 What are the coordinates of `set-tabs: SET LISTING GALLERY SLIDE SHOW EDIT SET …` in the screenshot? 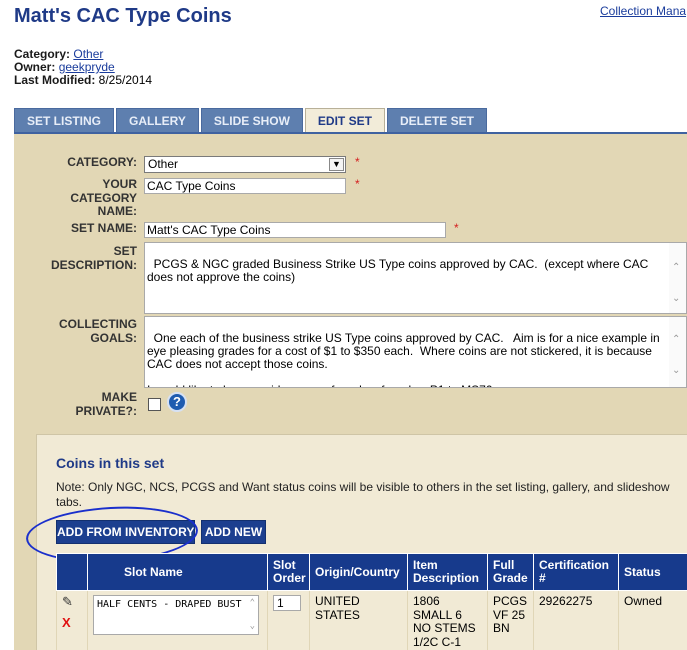 It's located at (250, 121).